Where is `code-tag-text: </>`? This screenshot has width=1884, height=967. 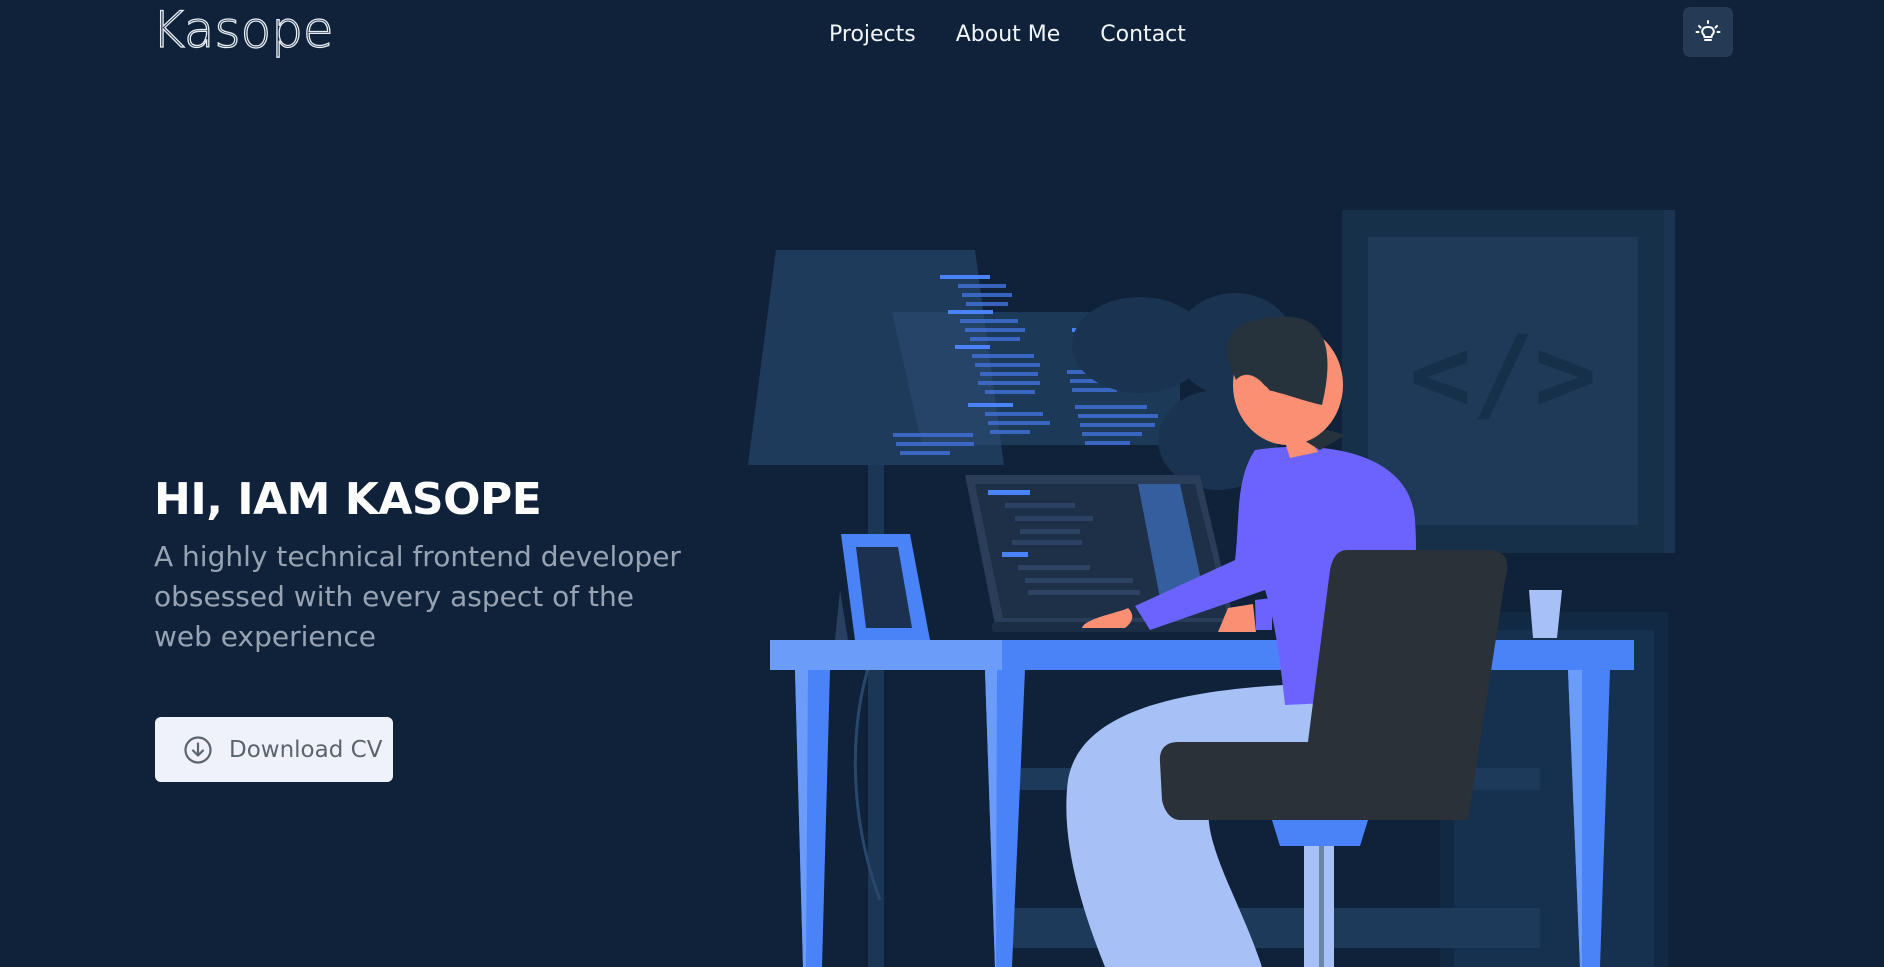 code-tag-text: </> is located at coordinates (1503, 374).